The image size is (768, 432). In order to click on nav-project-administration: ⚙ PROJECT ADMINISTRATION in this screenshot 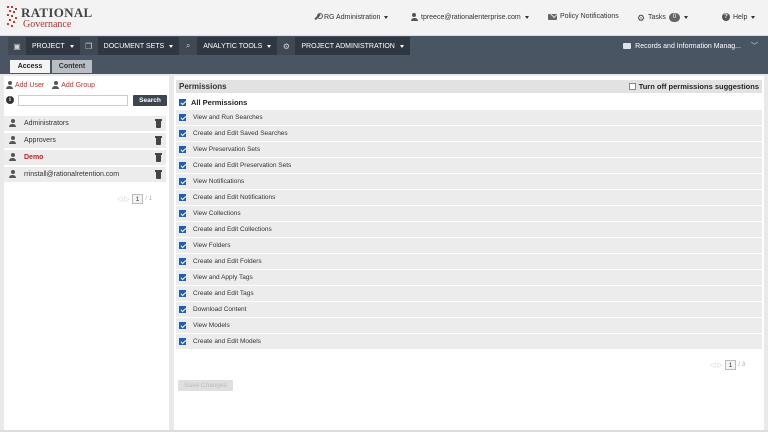, I will do `click(343, 46)`.